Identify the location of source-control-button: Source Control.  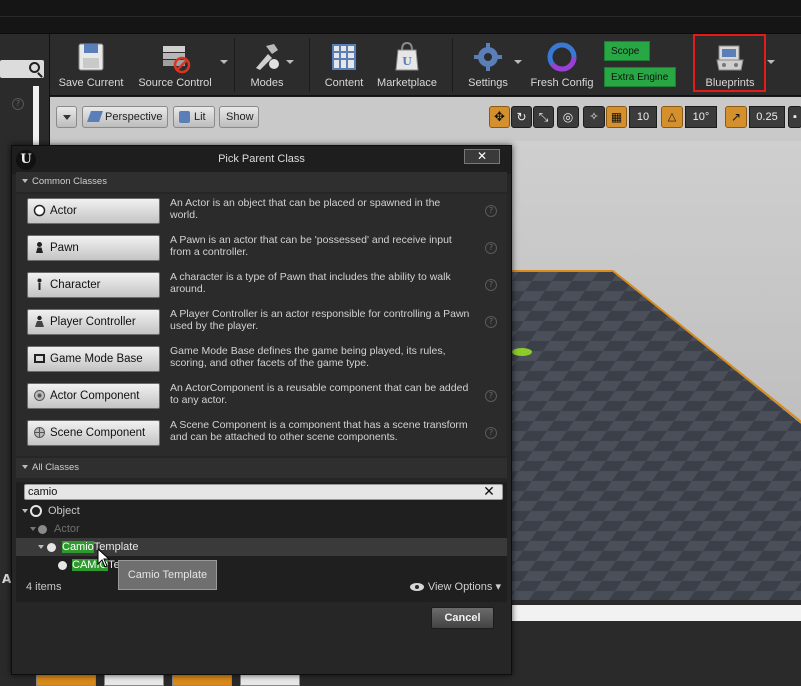
(179, 65).